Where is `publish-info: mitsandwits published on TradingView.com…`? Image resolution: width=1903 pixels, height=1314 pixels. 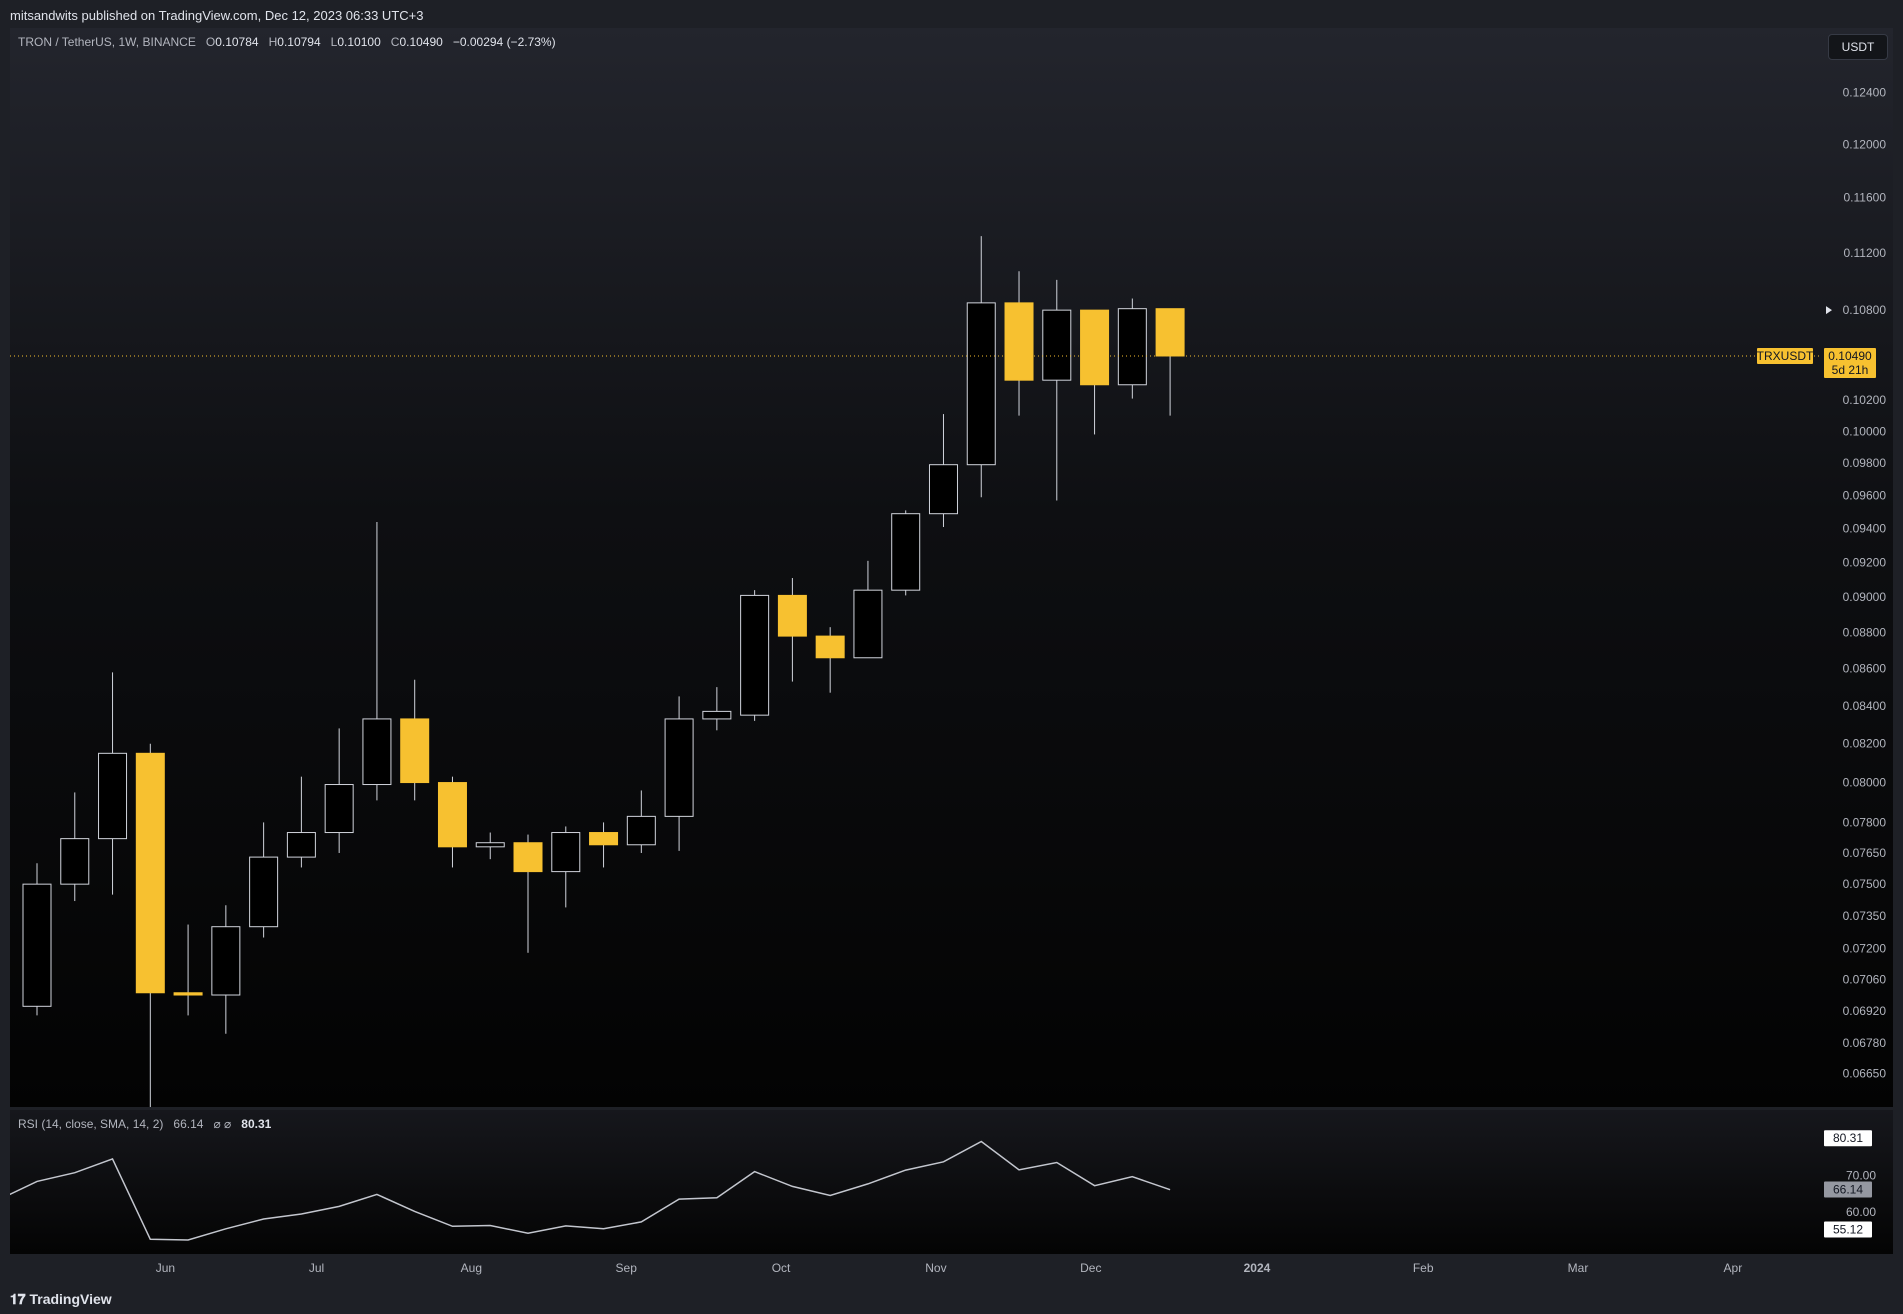
publish-info: mitsandwits published on TradingView.com… is located at coordinates (217, 15).